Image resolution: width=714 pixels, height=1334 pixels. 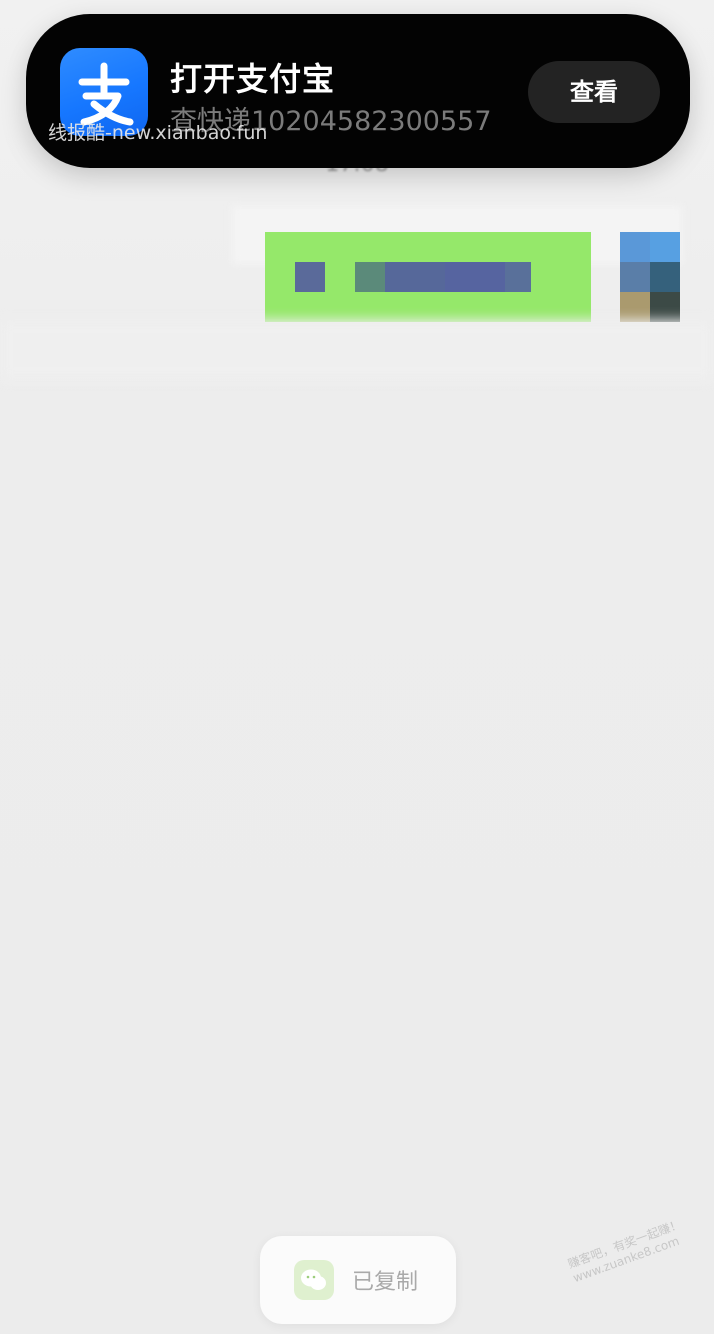 What do you see at coordinates (158, 133) in the screenshot?
I see `watermark-text: 线报酷-new.xianbao.fun` at bounding box center [158, 133].